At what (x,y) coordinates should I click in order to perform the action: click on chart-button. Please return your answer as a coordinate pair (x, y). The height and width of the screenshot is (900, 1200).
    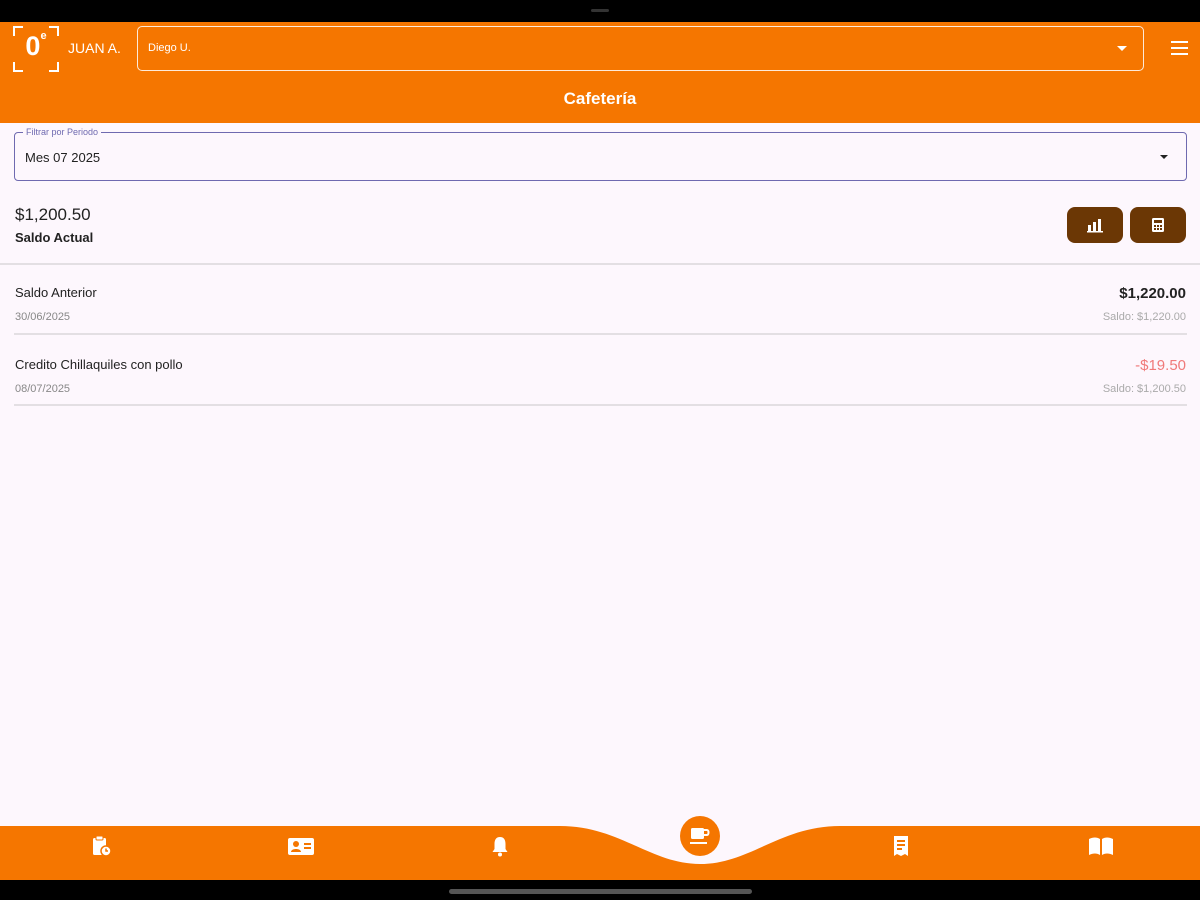
    Looking at the image, I should click on (1095, 225).